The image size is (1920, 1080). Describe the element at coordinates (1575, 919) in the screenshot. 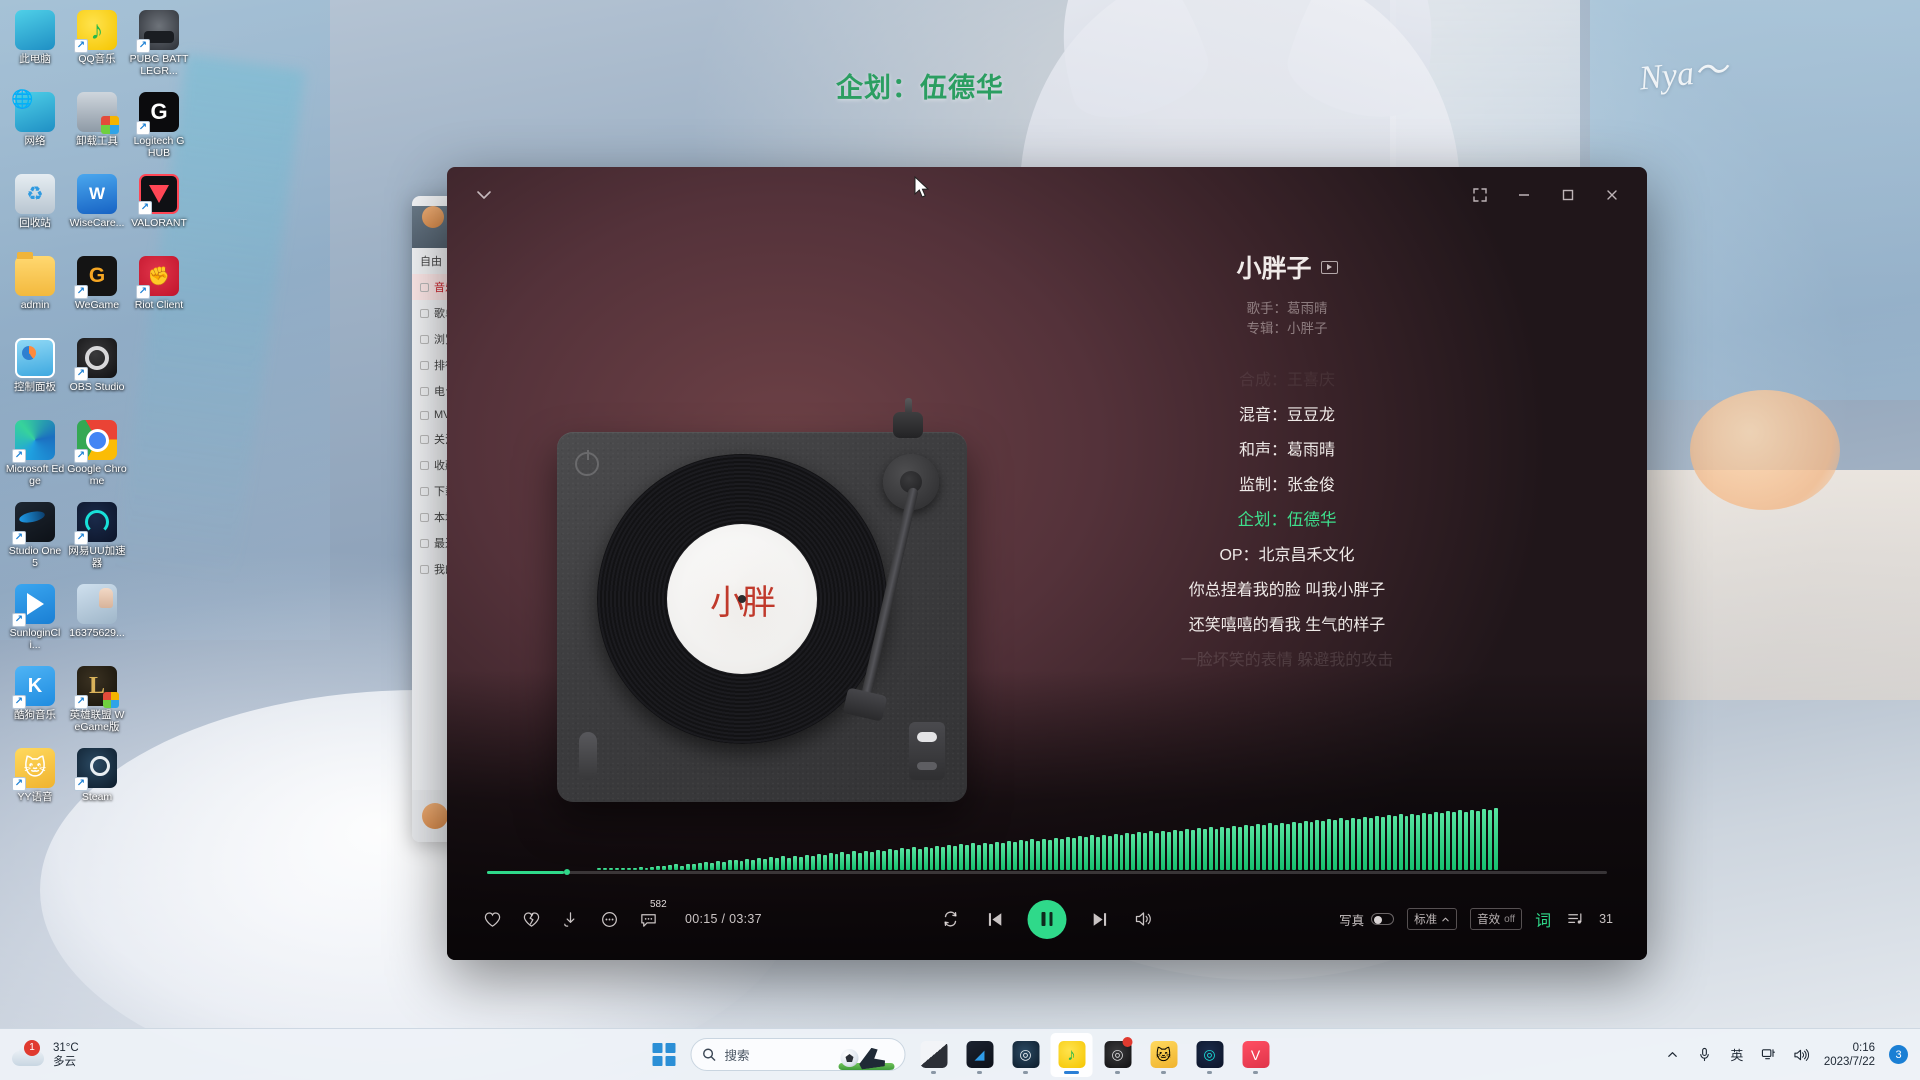

I see `playlist-icon` at that location.